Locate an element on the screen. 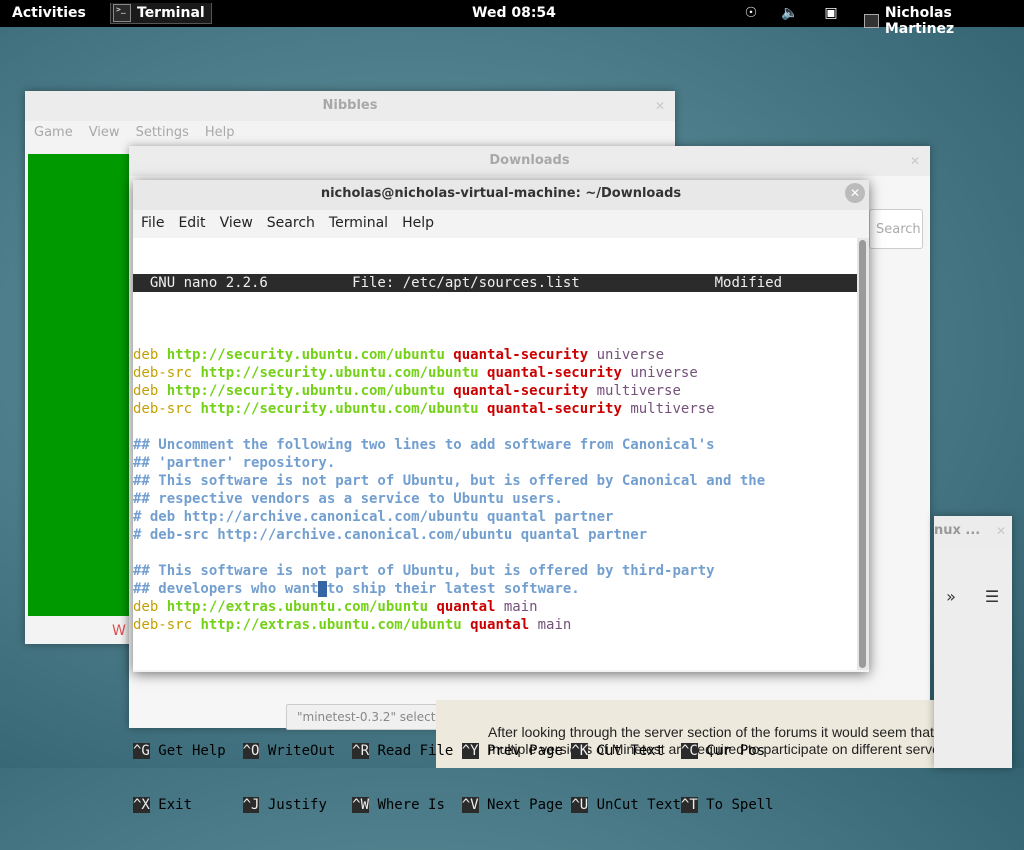 Image resolution: width=1024 pixels, height=850 pixels. volume-icon: 🔈 is located at coordinates (790, 13).